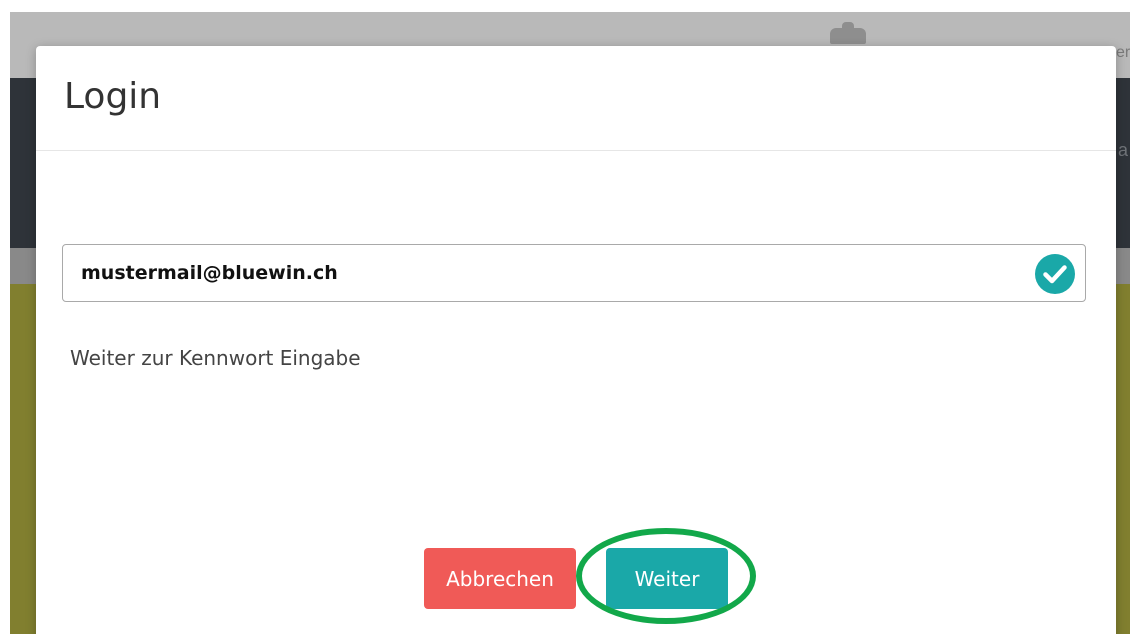  What do you see at coordinates (551, 273) in the screenshot?
I see `email-input` at bounding box center [551, 273].